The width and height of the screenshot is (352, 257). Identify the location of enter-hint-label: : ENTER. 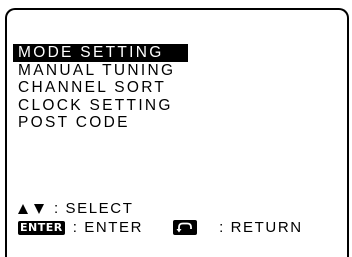
(108, 227).